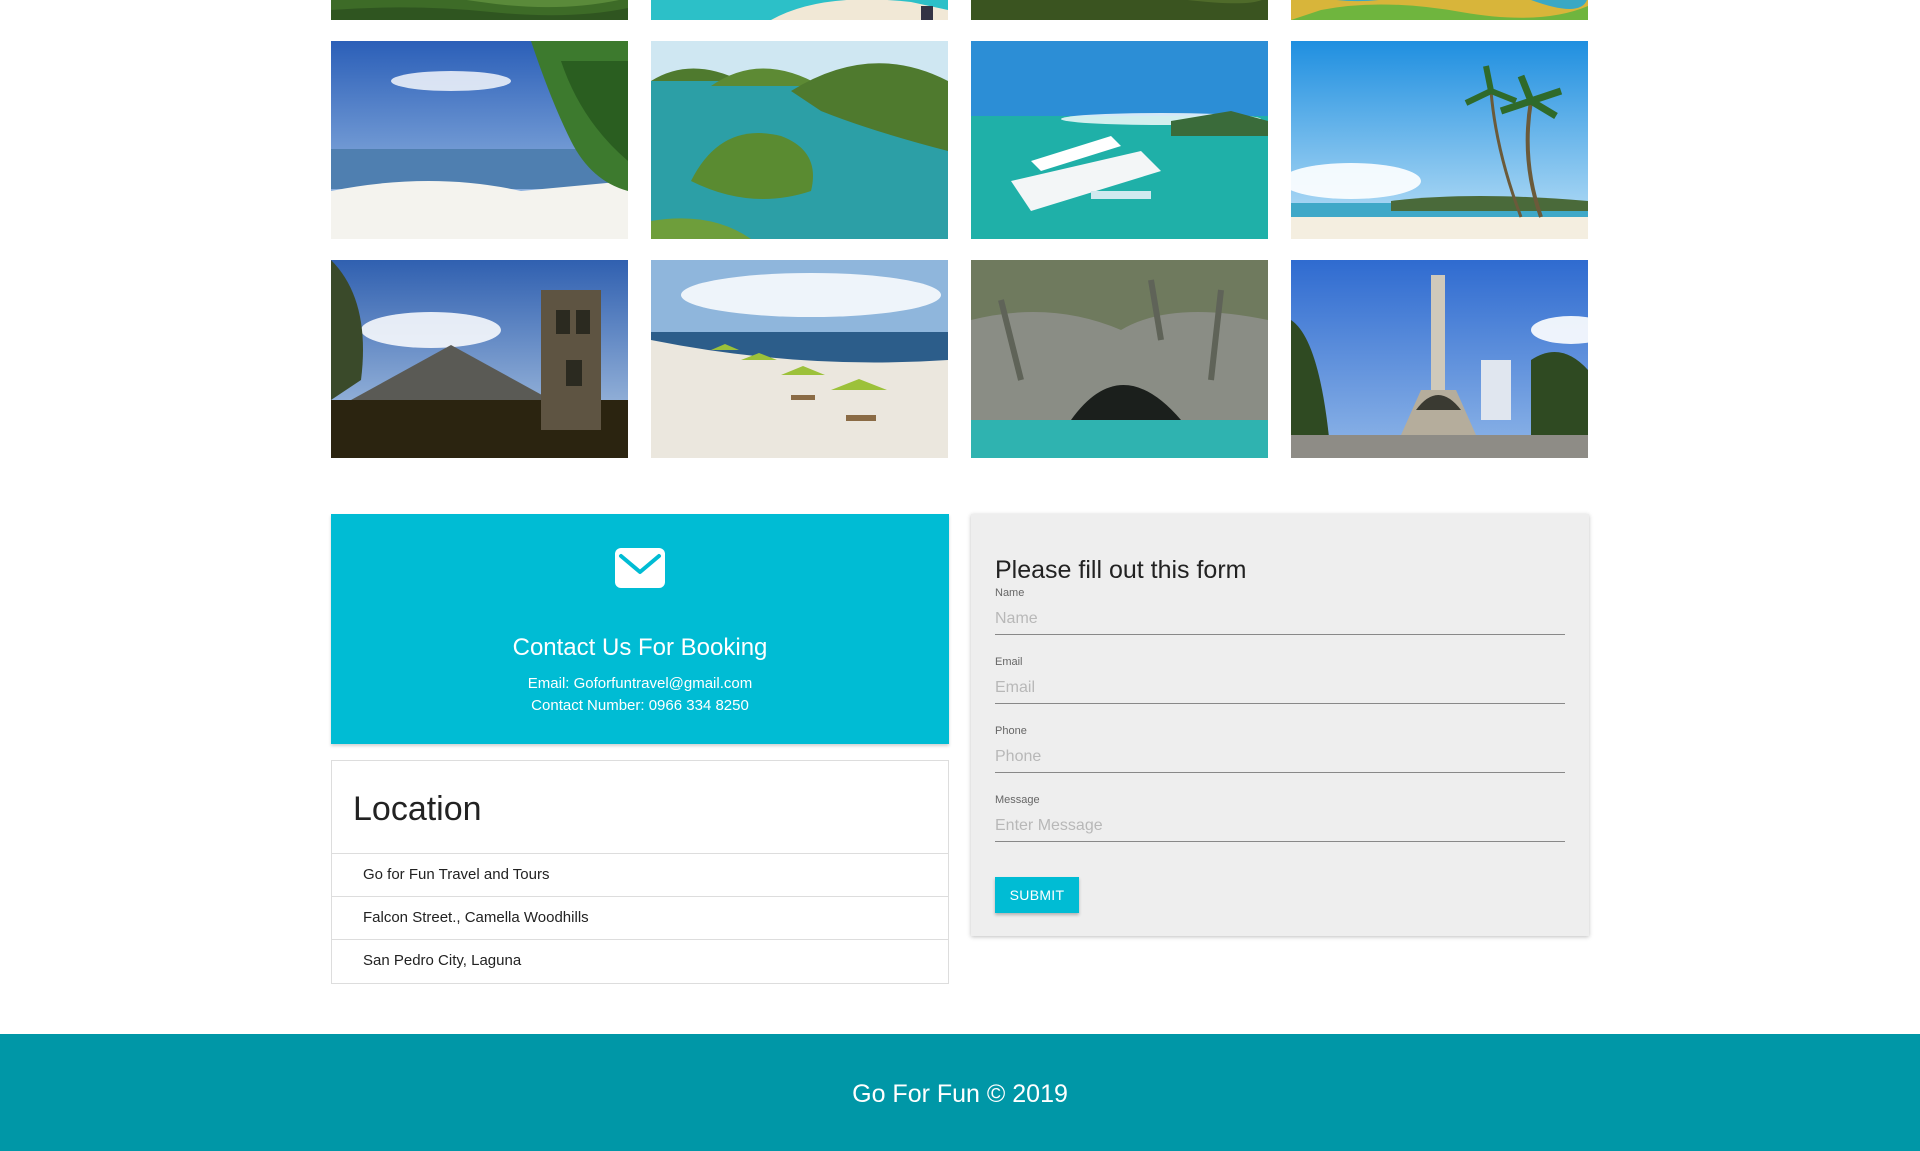  I want to click on photo-outrigger-boat, so click(1119, 140).